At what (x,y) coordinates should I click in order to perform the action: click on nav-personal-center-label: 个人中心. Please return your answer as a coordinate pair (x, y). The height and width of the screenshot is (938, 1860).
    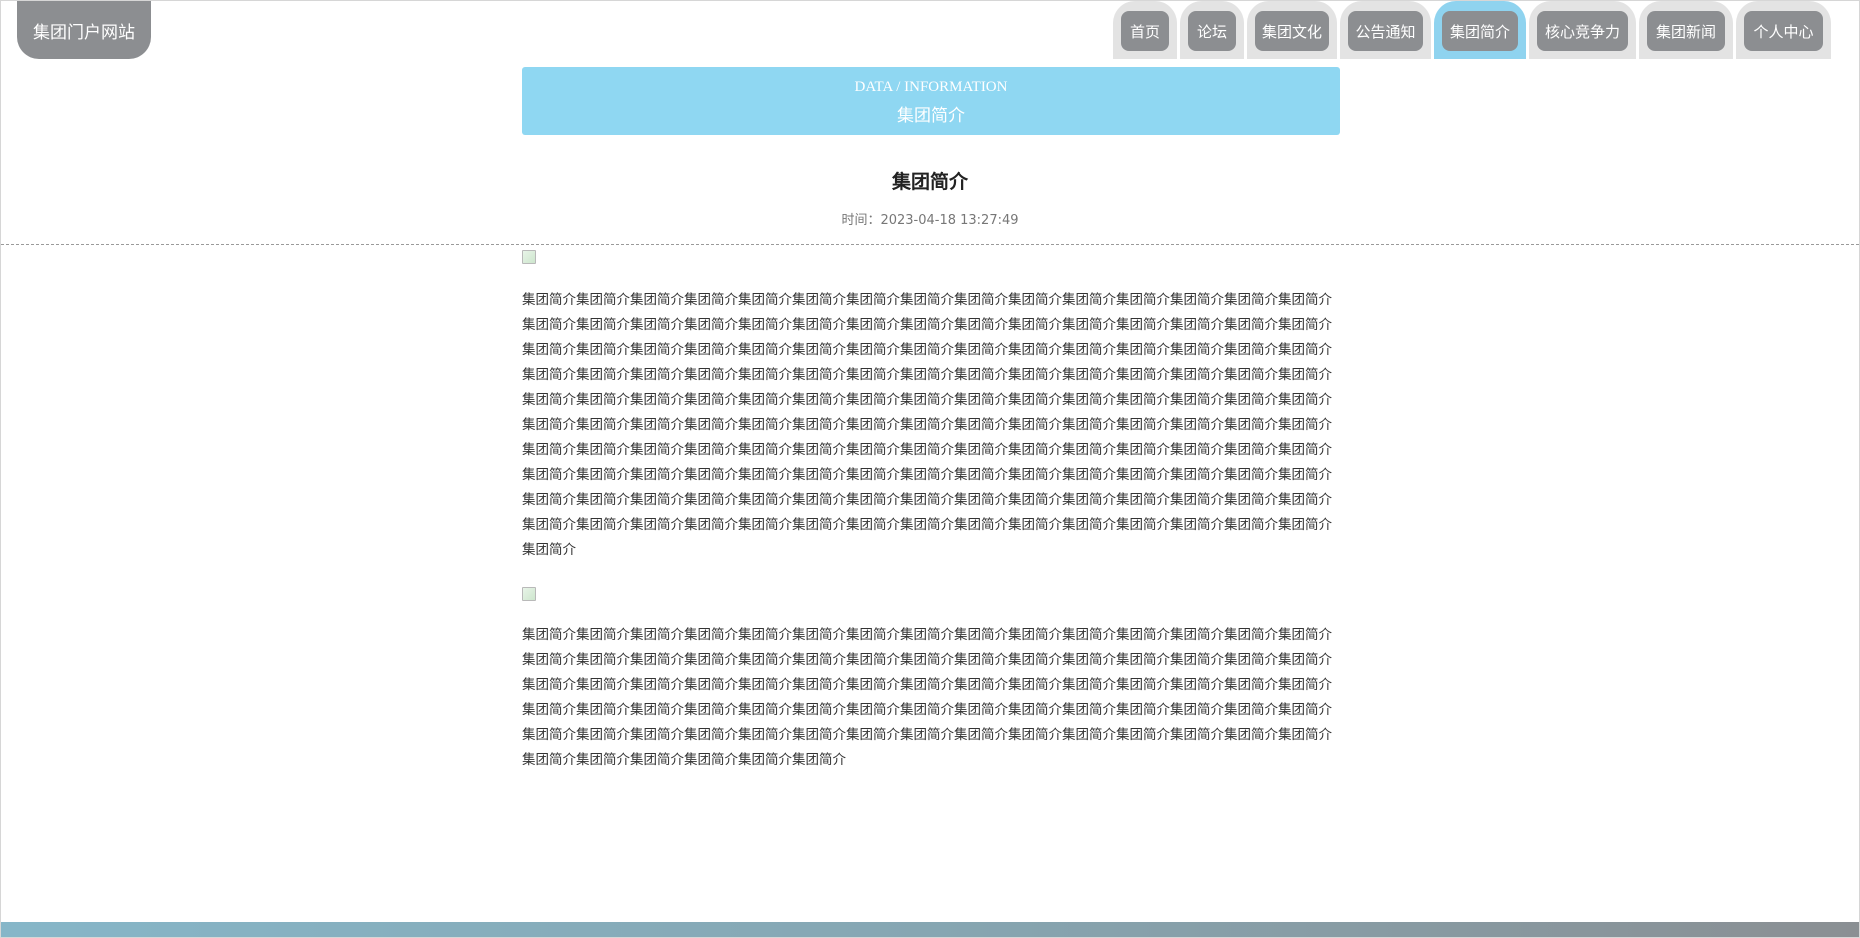
    Looking at the image, I should click on (1783, 31).